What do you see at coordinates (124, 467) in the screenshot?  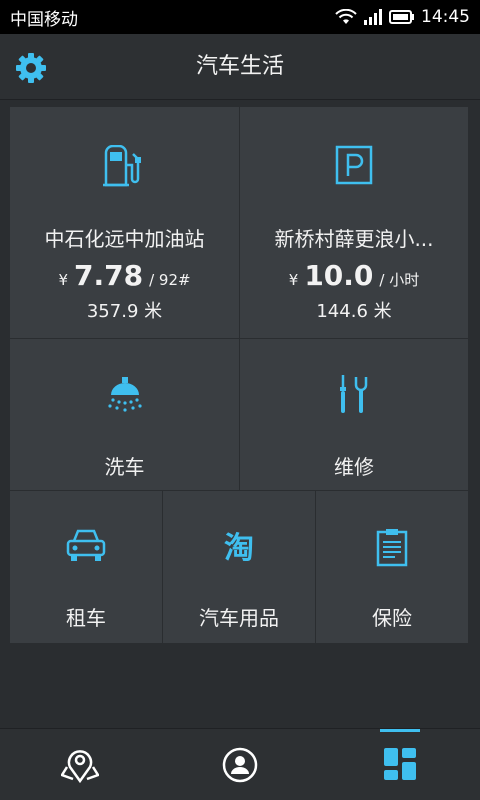 I see `car-wash-label: 洗车` at bounding box center [124, 467].